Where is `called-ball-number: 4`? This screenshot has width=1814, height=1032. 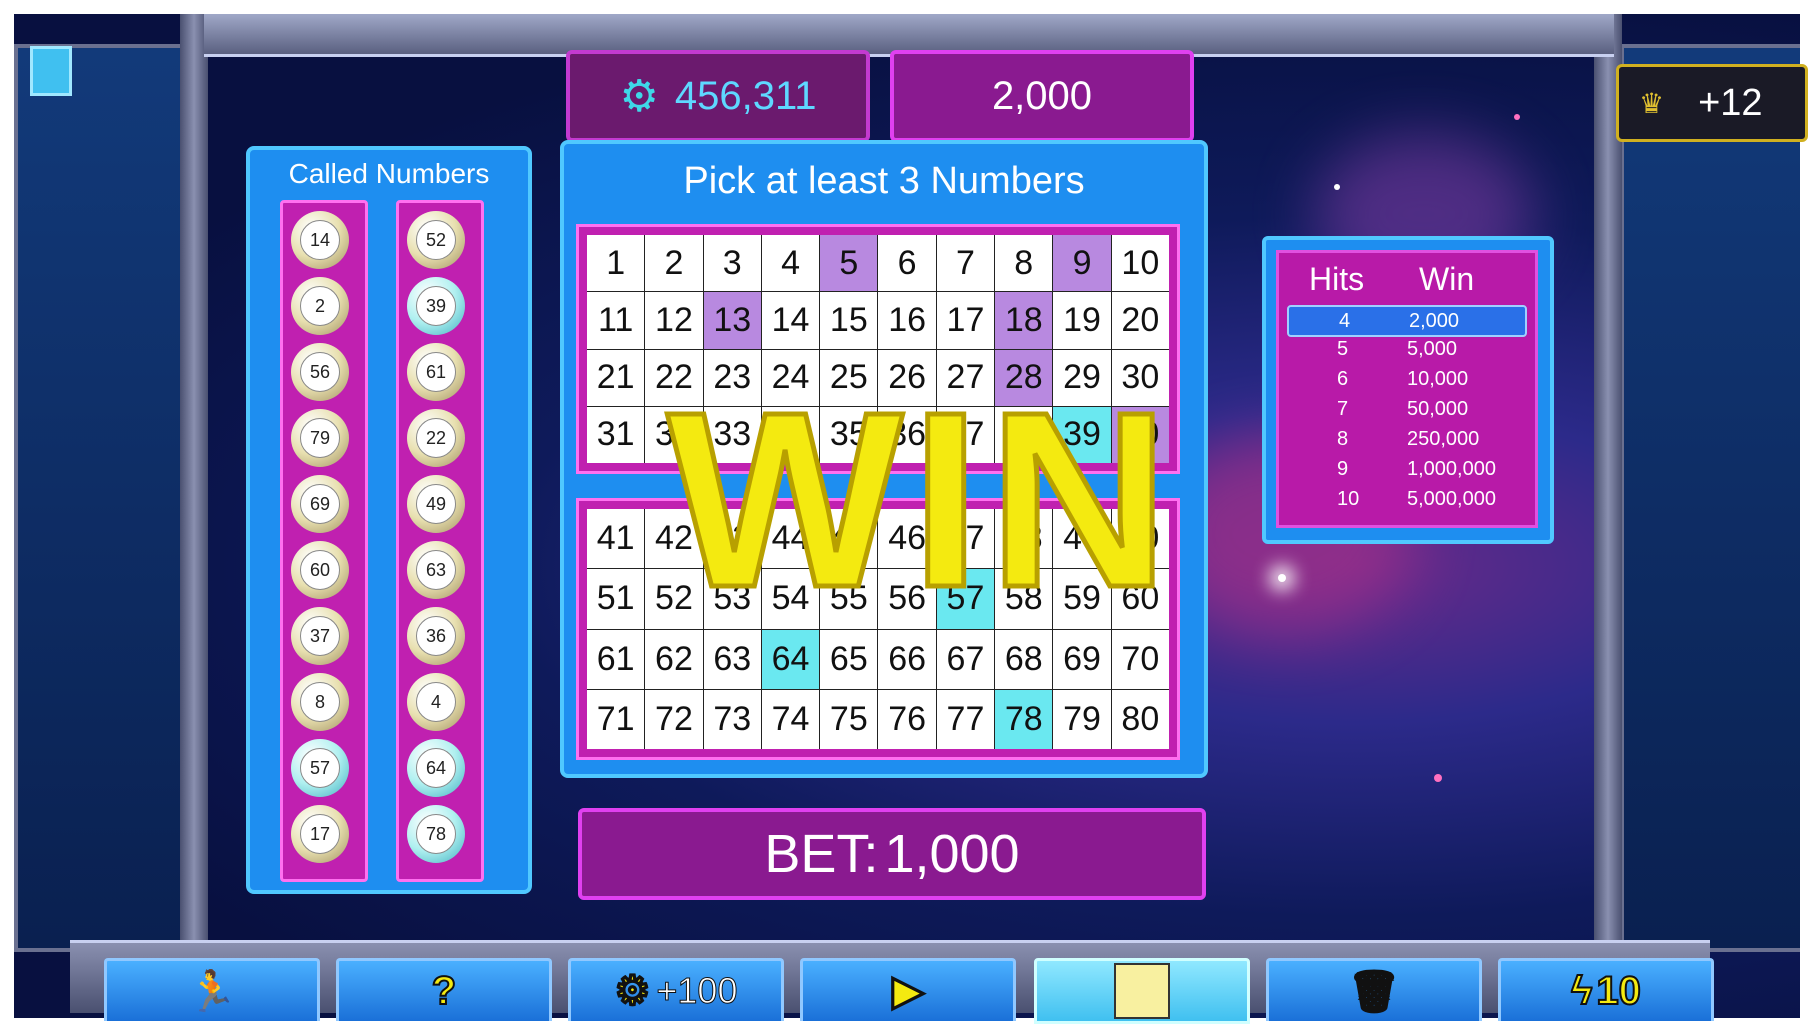 called-ball-number: 4 is located at coordinates (436, 702).